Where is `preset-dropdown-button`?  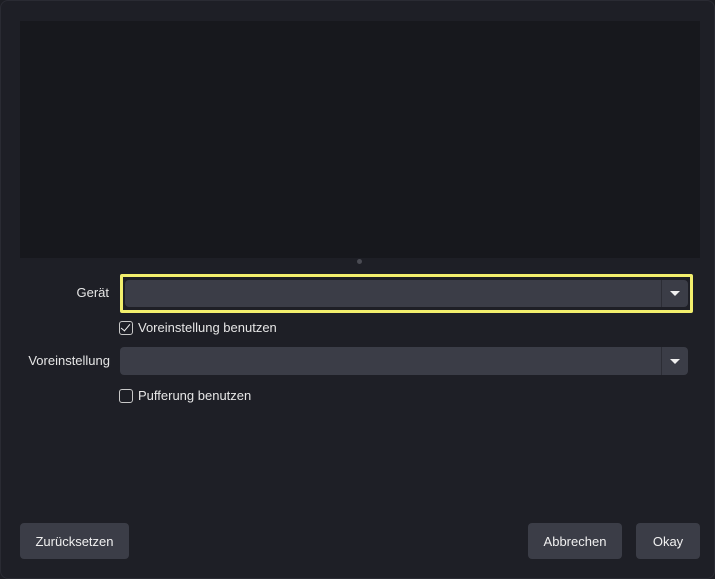
preset-dropdown-button is located at coordinates (674, 361).